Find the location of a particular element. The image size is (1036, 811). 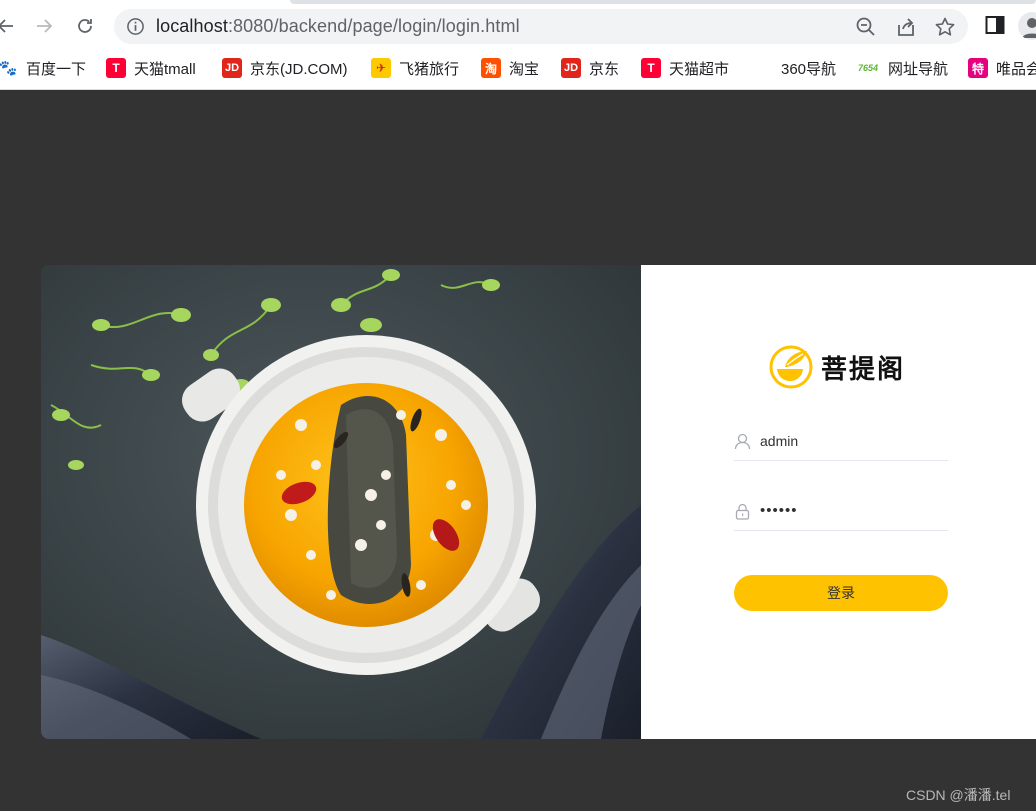

login-button: 登录 is located at coordinates (841, 593).